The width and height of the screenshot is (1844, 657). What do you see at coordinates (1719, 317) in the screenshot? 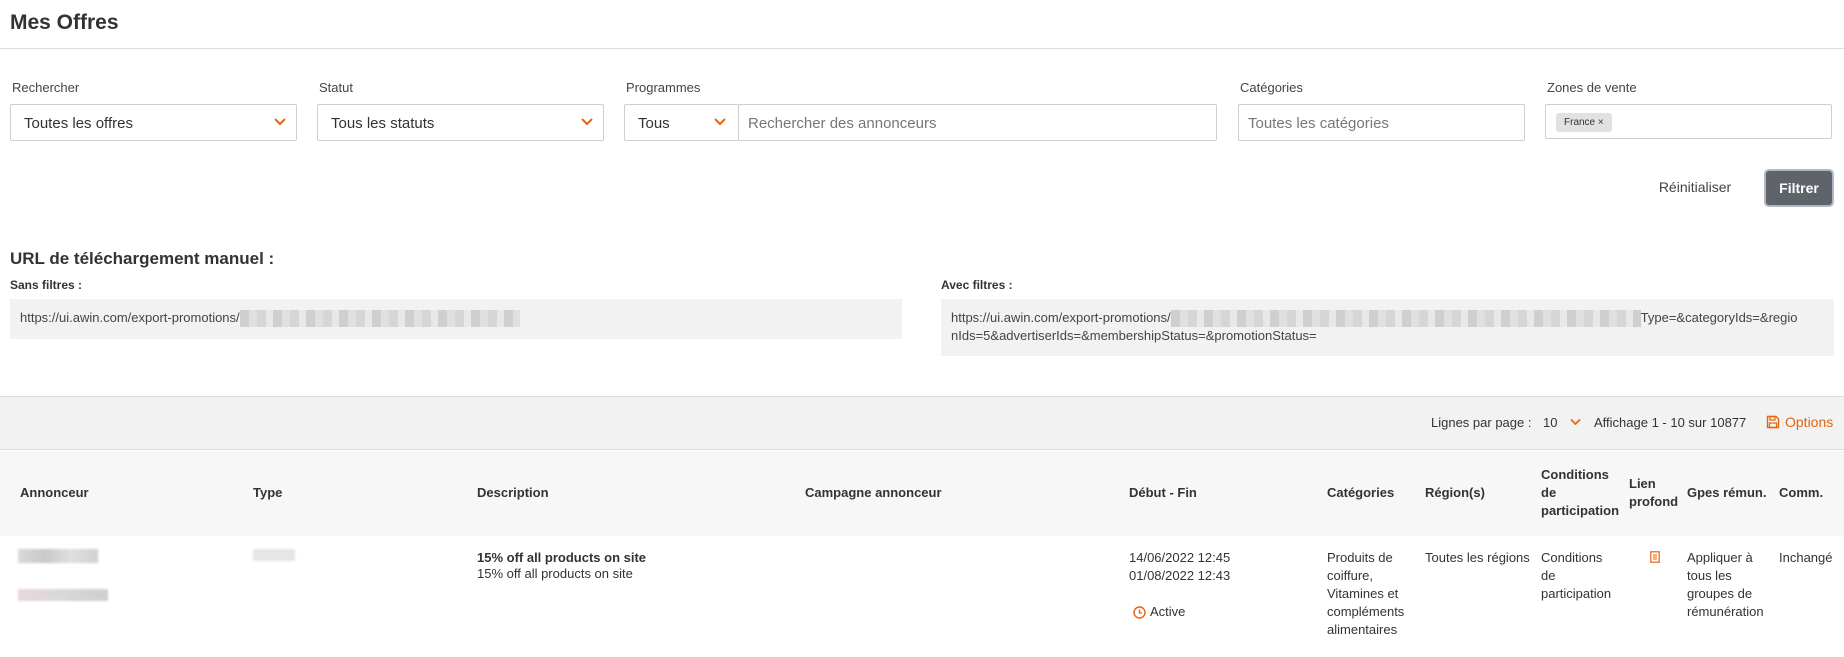
I see `with-filters-url-suffix-1: Type=&categoryIds=&regio` at bounding box center [1719, 317].